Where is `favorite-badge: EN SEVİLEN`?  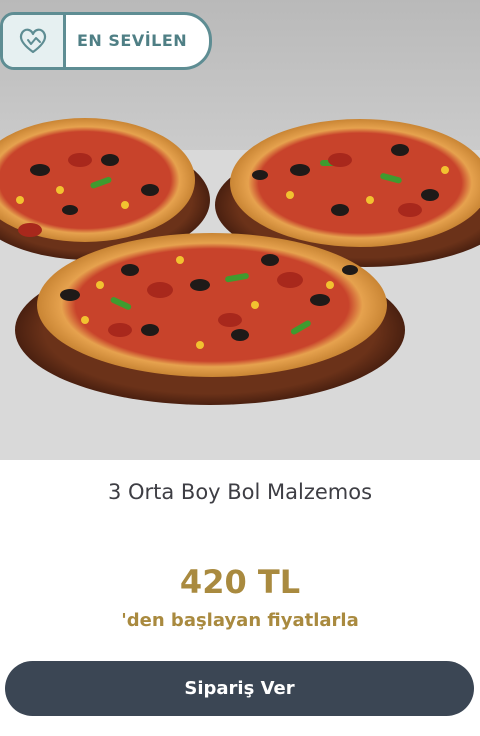 favorite-badge: EN SEVİLEN is located at coordinates (106, 41).